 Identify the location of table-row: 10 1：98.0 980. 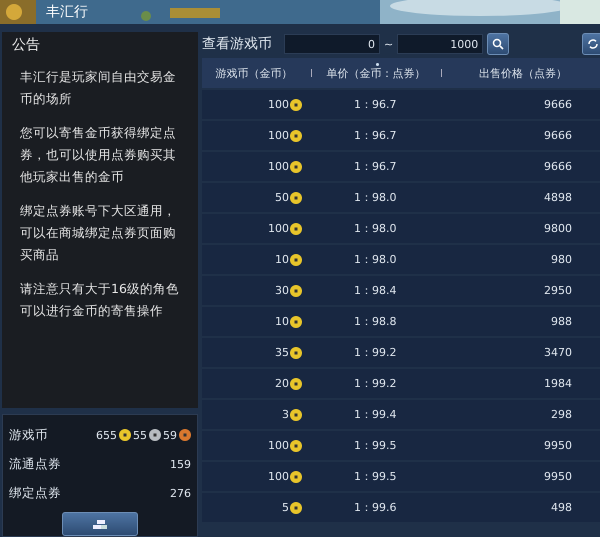
(401, 259).